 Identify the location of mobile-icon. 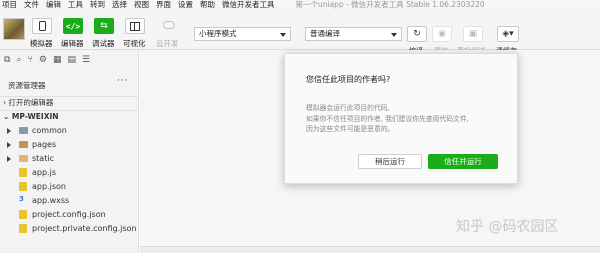
(42, 26).